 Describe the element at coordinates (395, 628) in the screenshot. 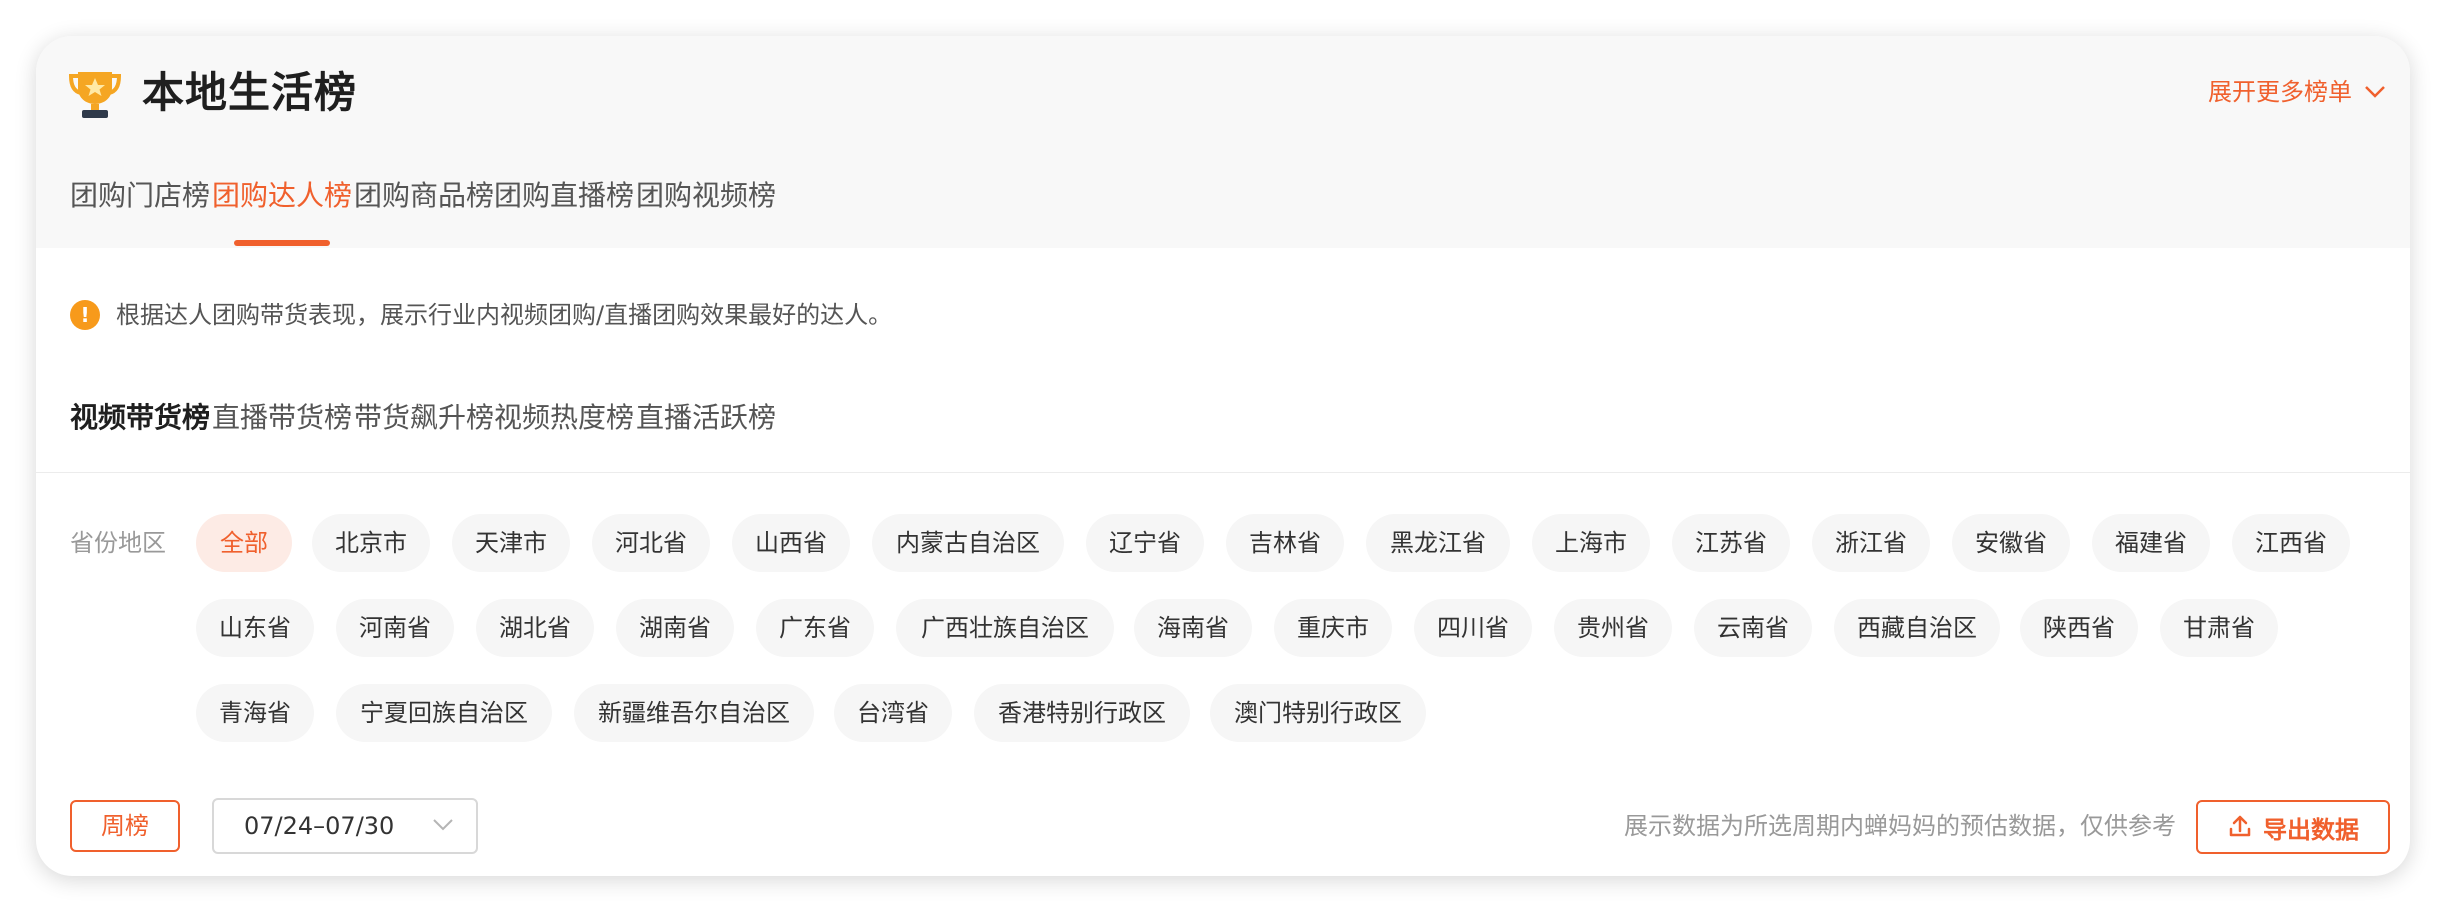

I see `region-chip: 河南省` at that location.